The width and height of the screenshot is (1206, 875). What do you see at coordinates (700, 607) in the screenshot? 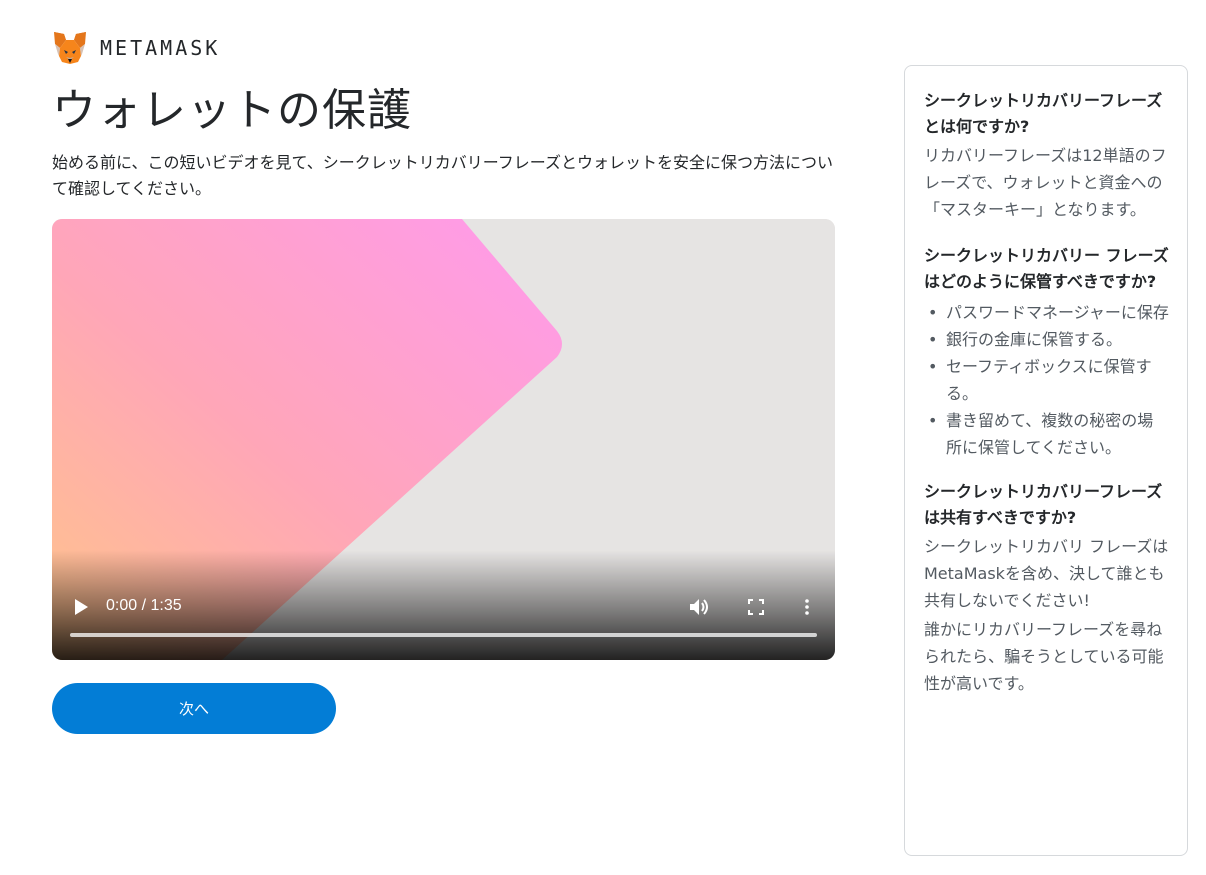
I see `volume-icon` at bounding box center [700, 607].